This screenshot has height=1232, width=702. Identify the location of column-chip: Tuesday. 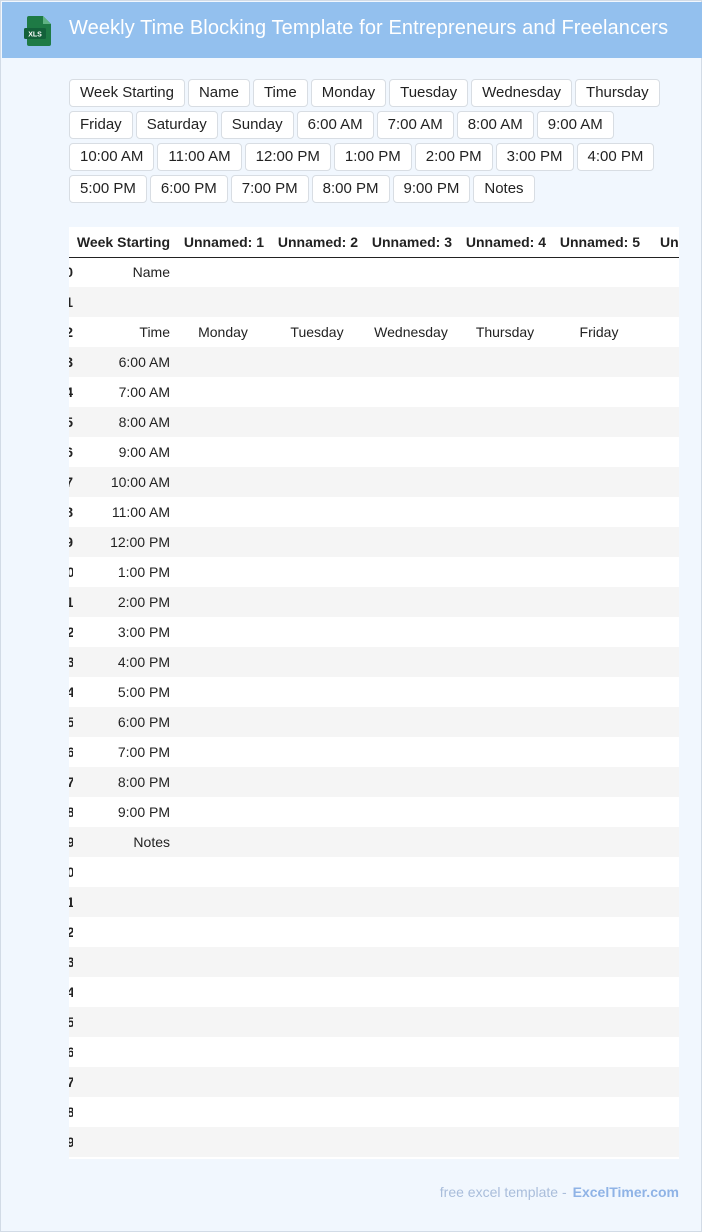
(429, 93).